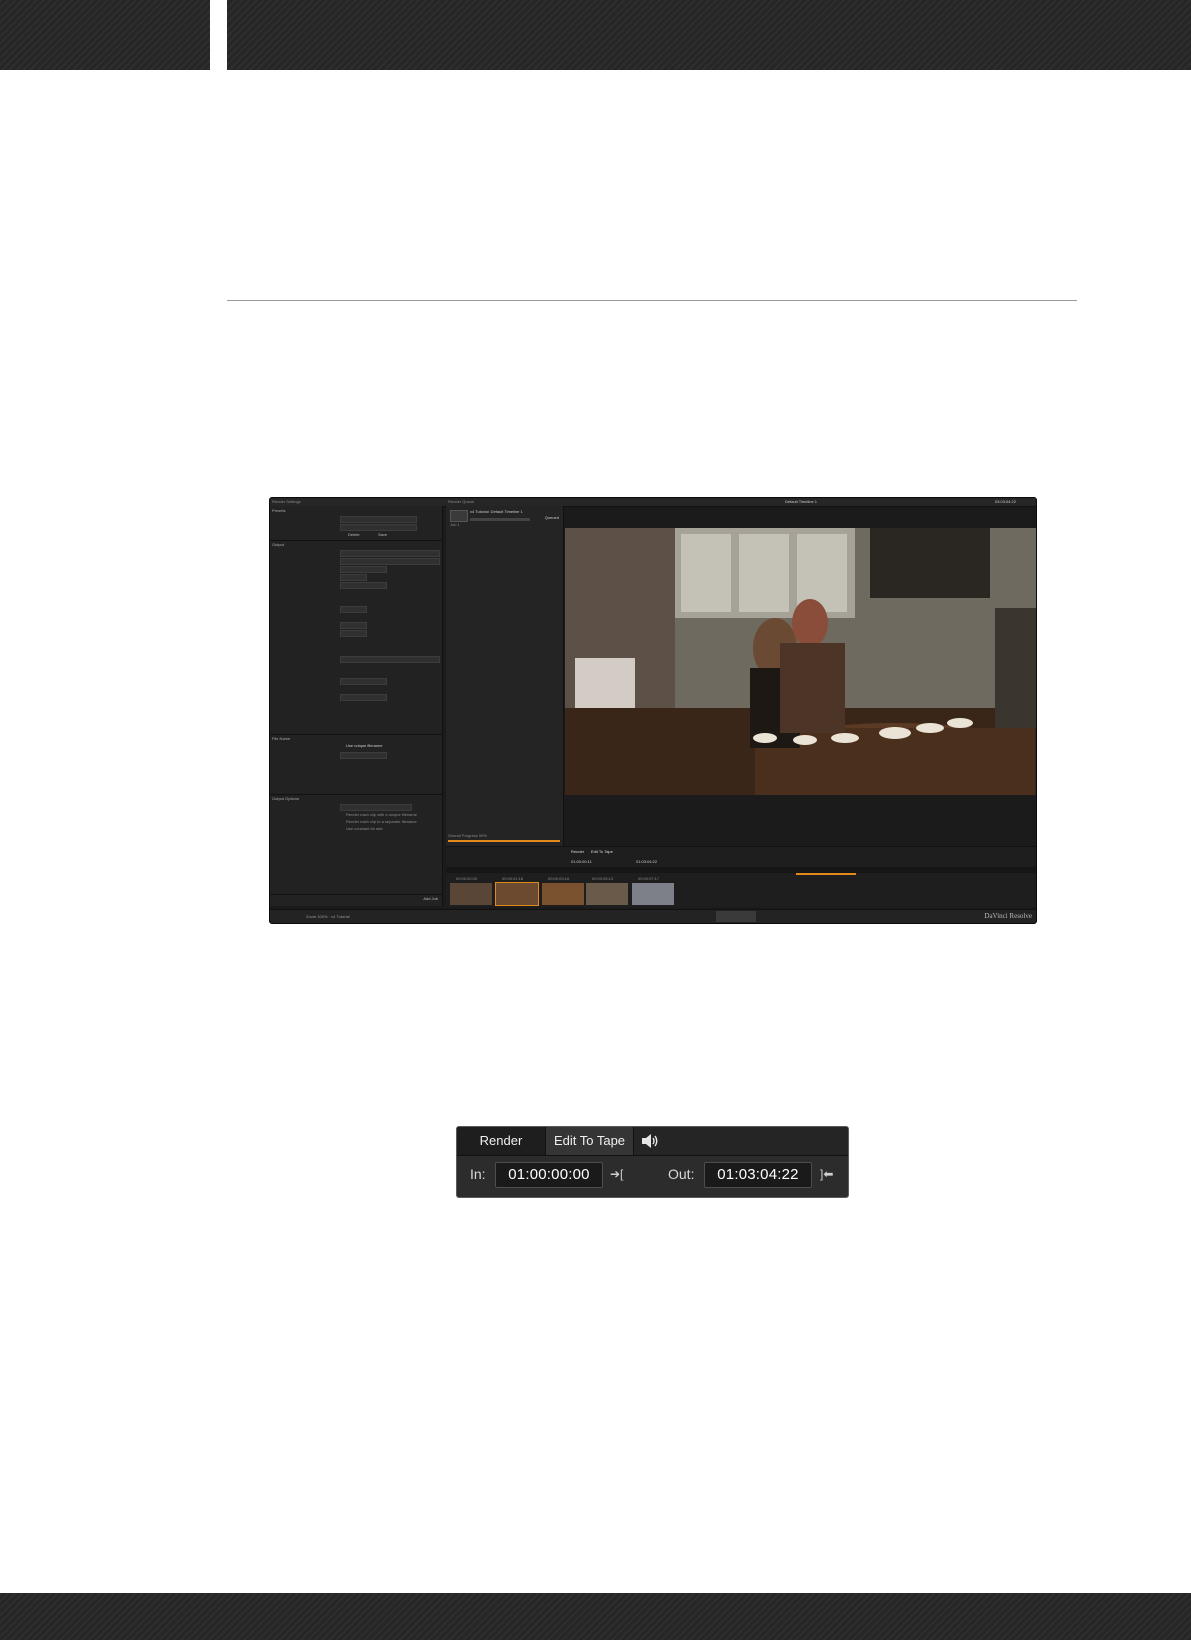 The width and height of the screenshot is (1191, 1640). Describe the element at coordinates (504, 841) in the screenshot. I see `progress-bar` at that location.